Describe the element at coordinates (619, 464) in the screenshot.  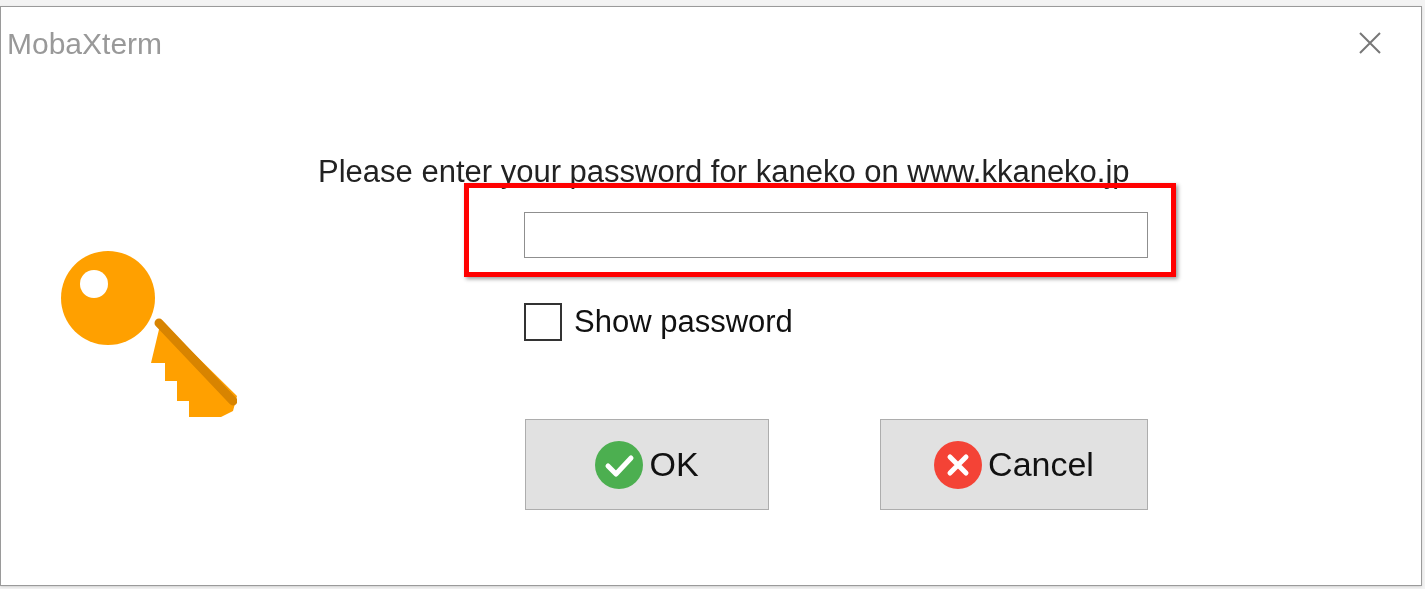
I see `check-icon` at that location.